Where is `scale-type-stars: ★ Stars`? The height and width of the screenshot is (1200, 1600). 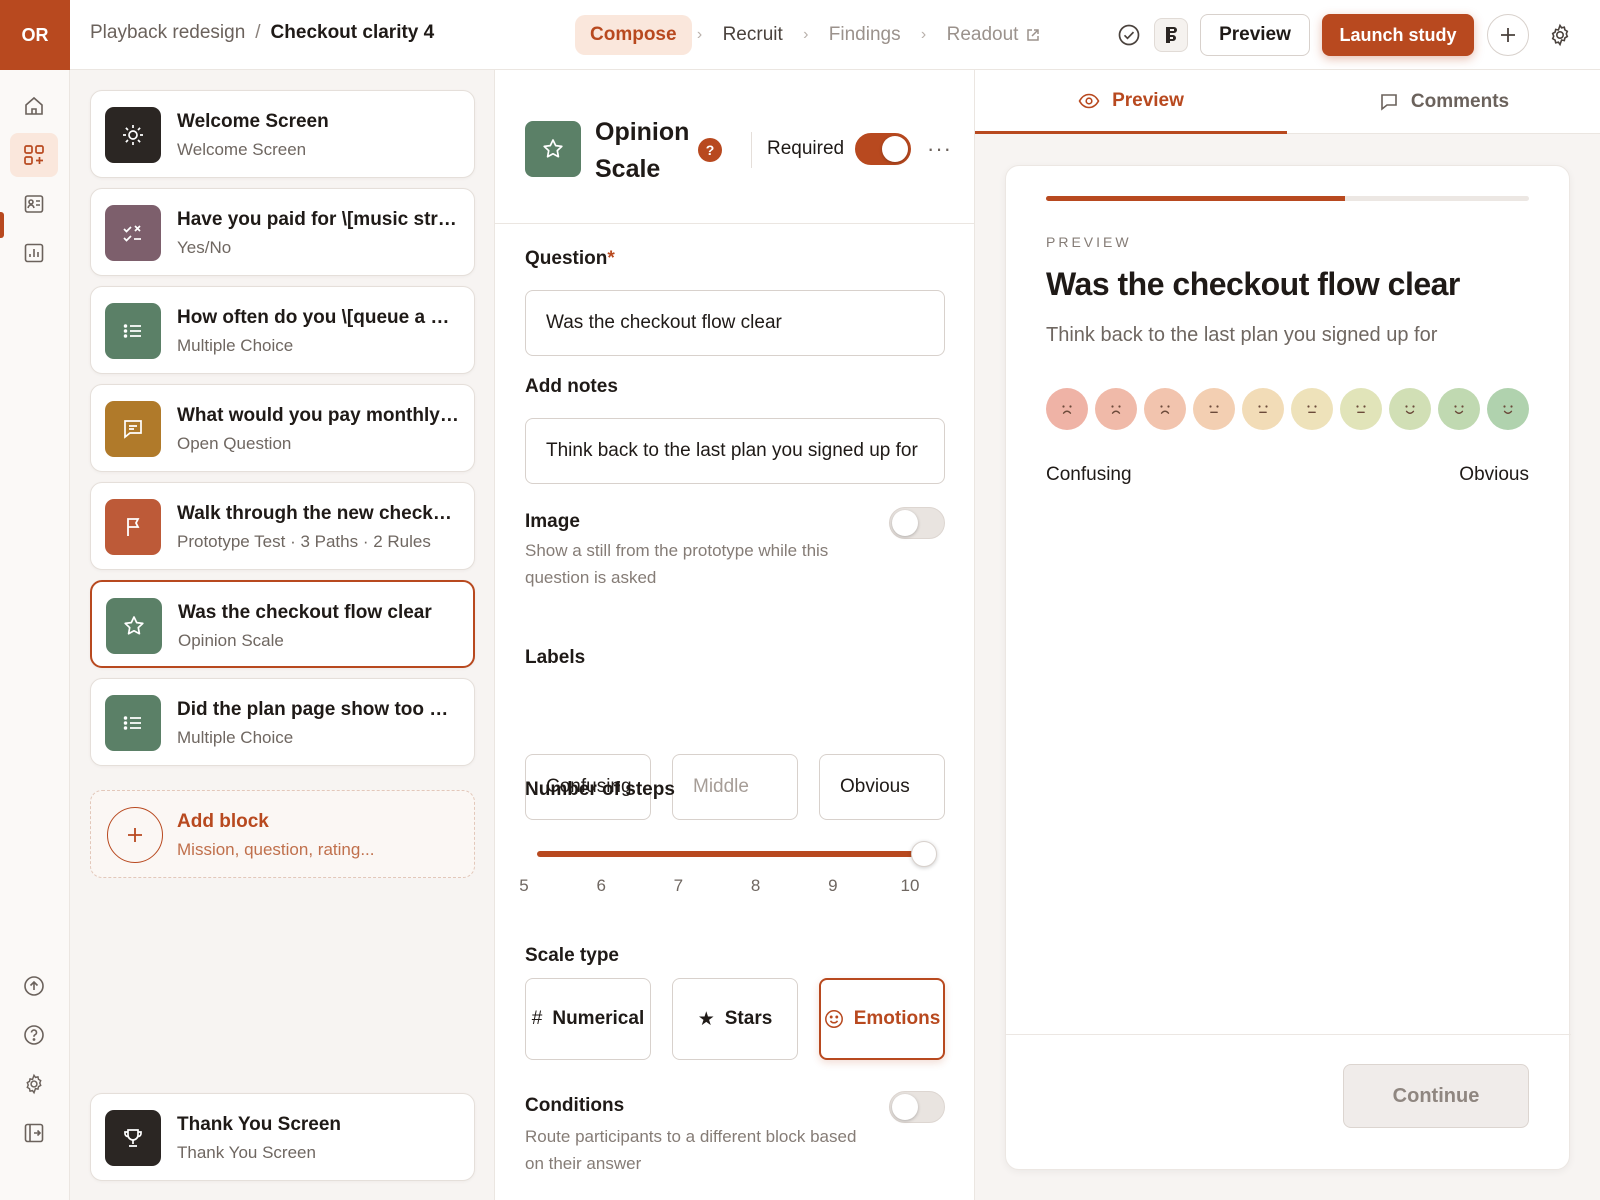 scale-type-stars: ★ Stars is located at coordinates (735, 1019).